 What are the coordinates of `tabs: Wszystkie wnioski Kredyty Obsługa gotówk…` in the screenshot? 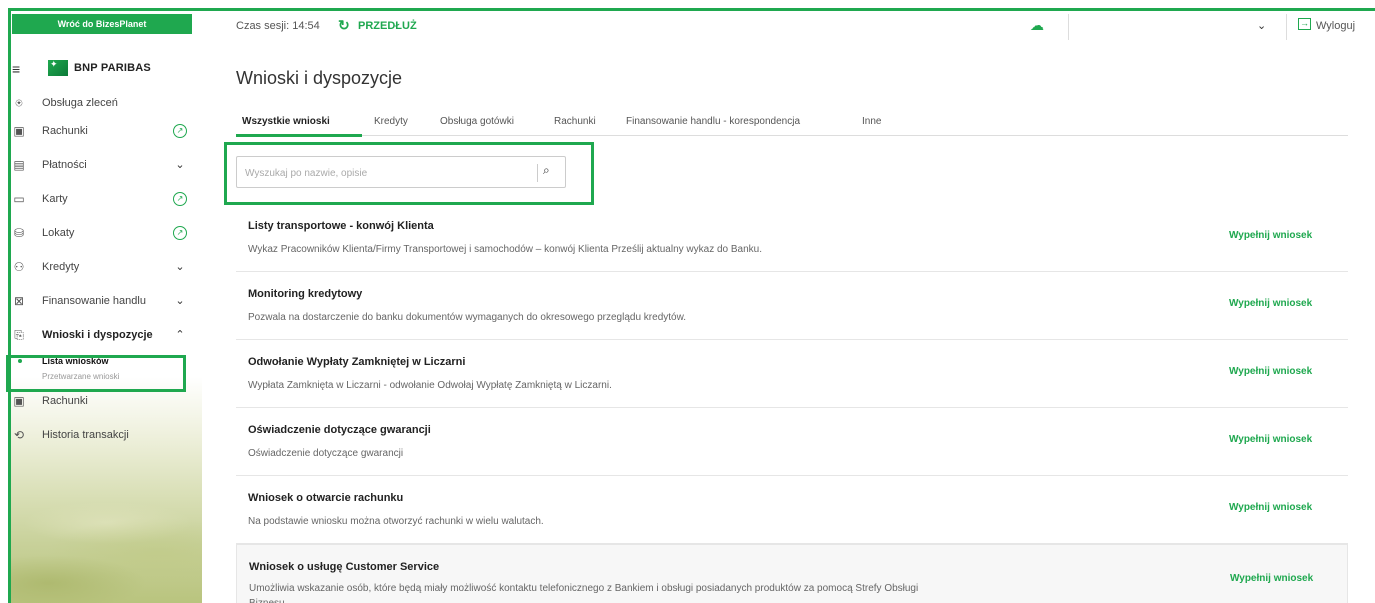 It's located at (792, 123).